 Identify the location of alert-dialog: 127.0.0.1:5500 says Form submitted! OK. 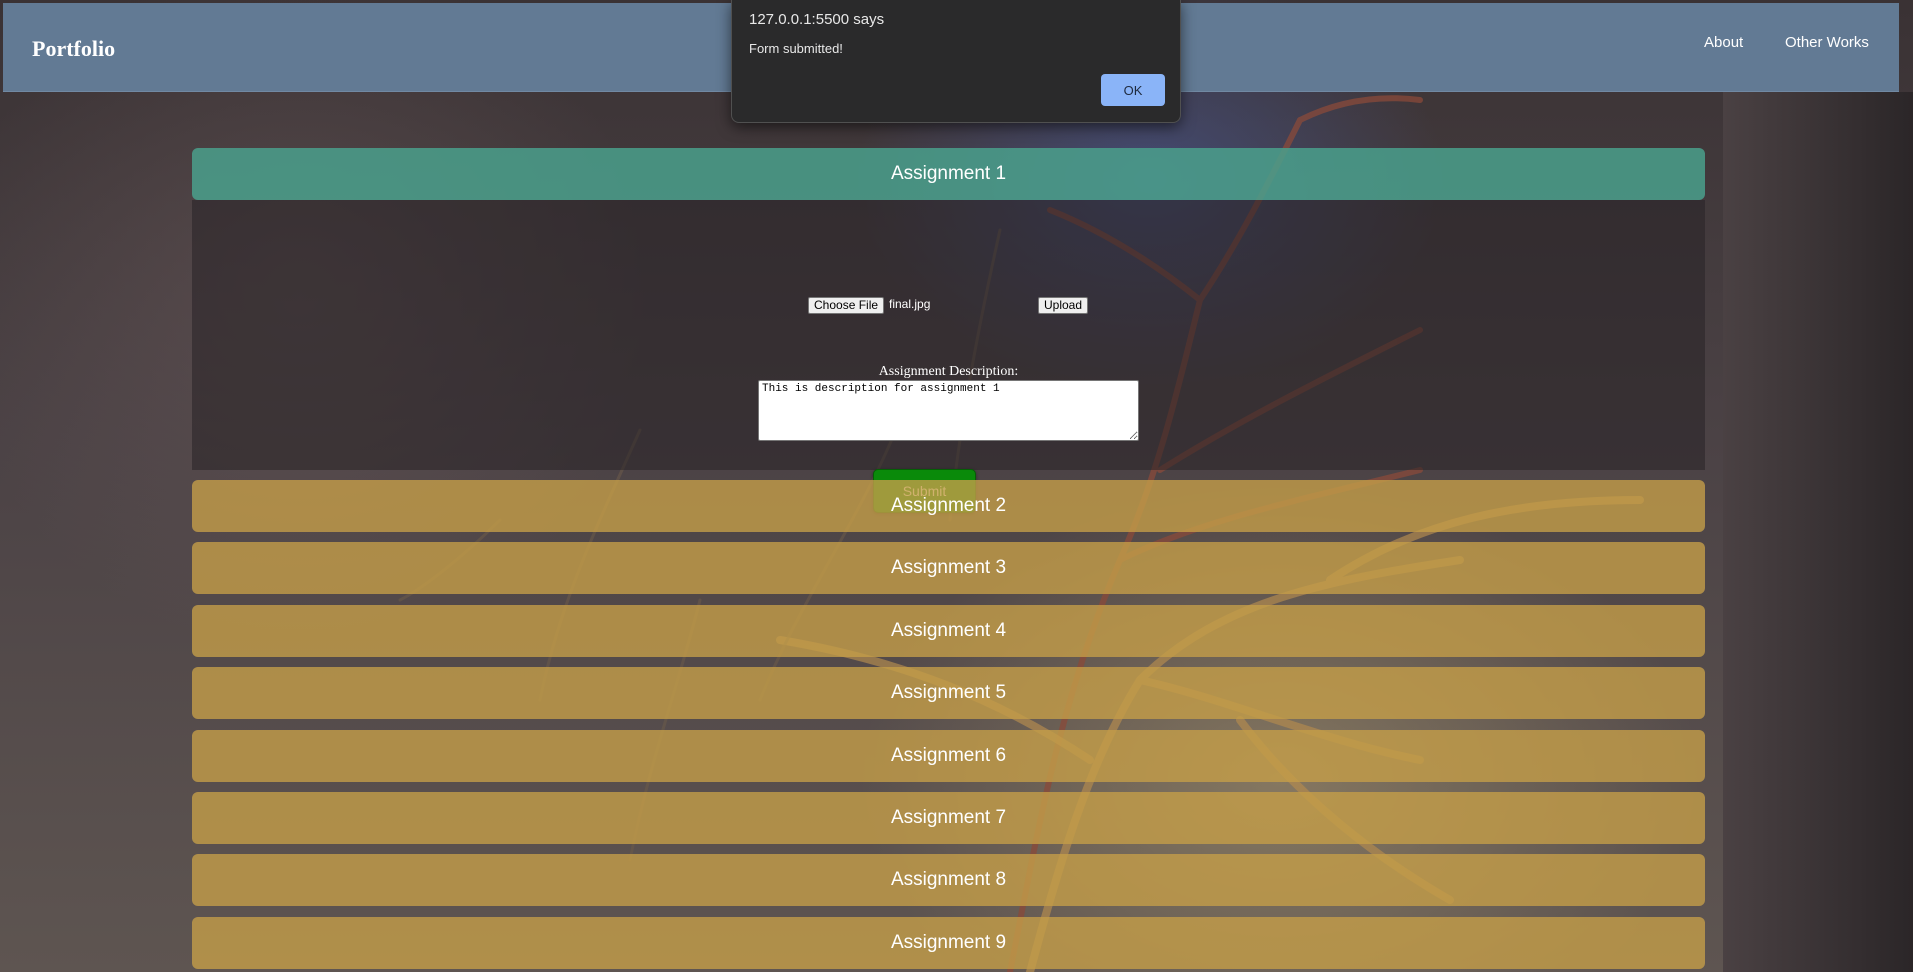
(956, 61).